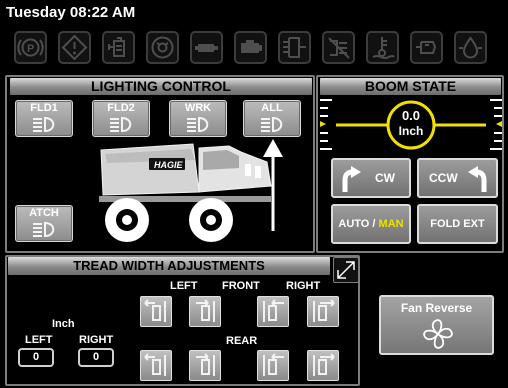 The height and width of the screenshot is (388, 508). What do you see at coordinates (371, 178) in the screenshot?
I see `boom-cw-button: CW` at bounding box center [371, 178].